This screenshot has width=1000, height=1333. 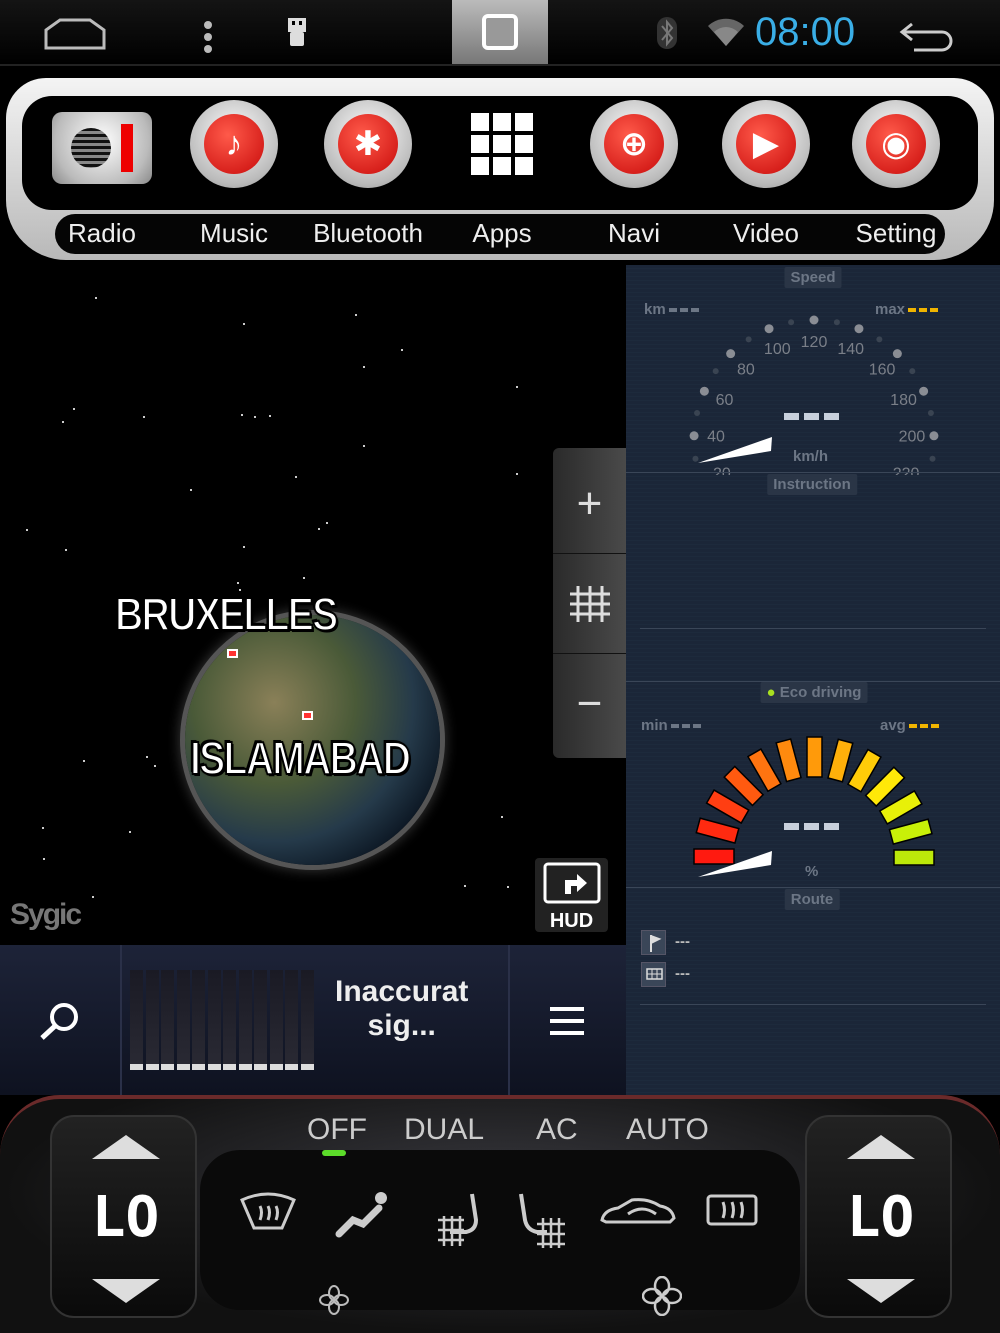 I want to click on airflow-face-icon, so click(x=363, y=1220).